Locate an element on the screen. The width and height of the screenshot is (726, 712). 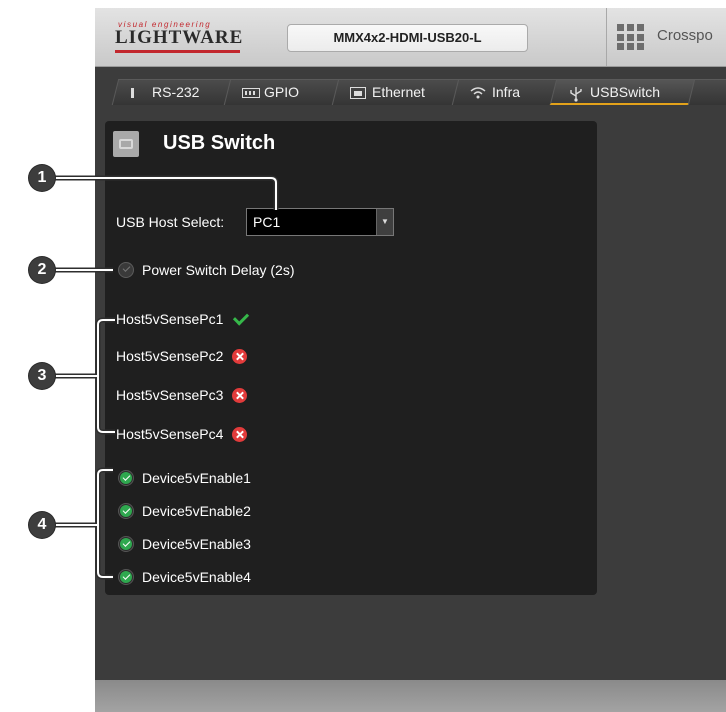
lightware-logo: visual engineering LIGHTWARE is located at coordinates (180, 37).